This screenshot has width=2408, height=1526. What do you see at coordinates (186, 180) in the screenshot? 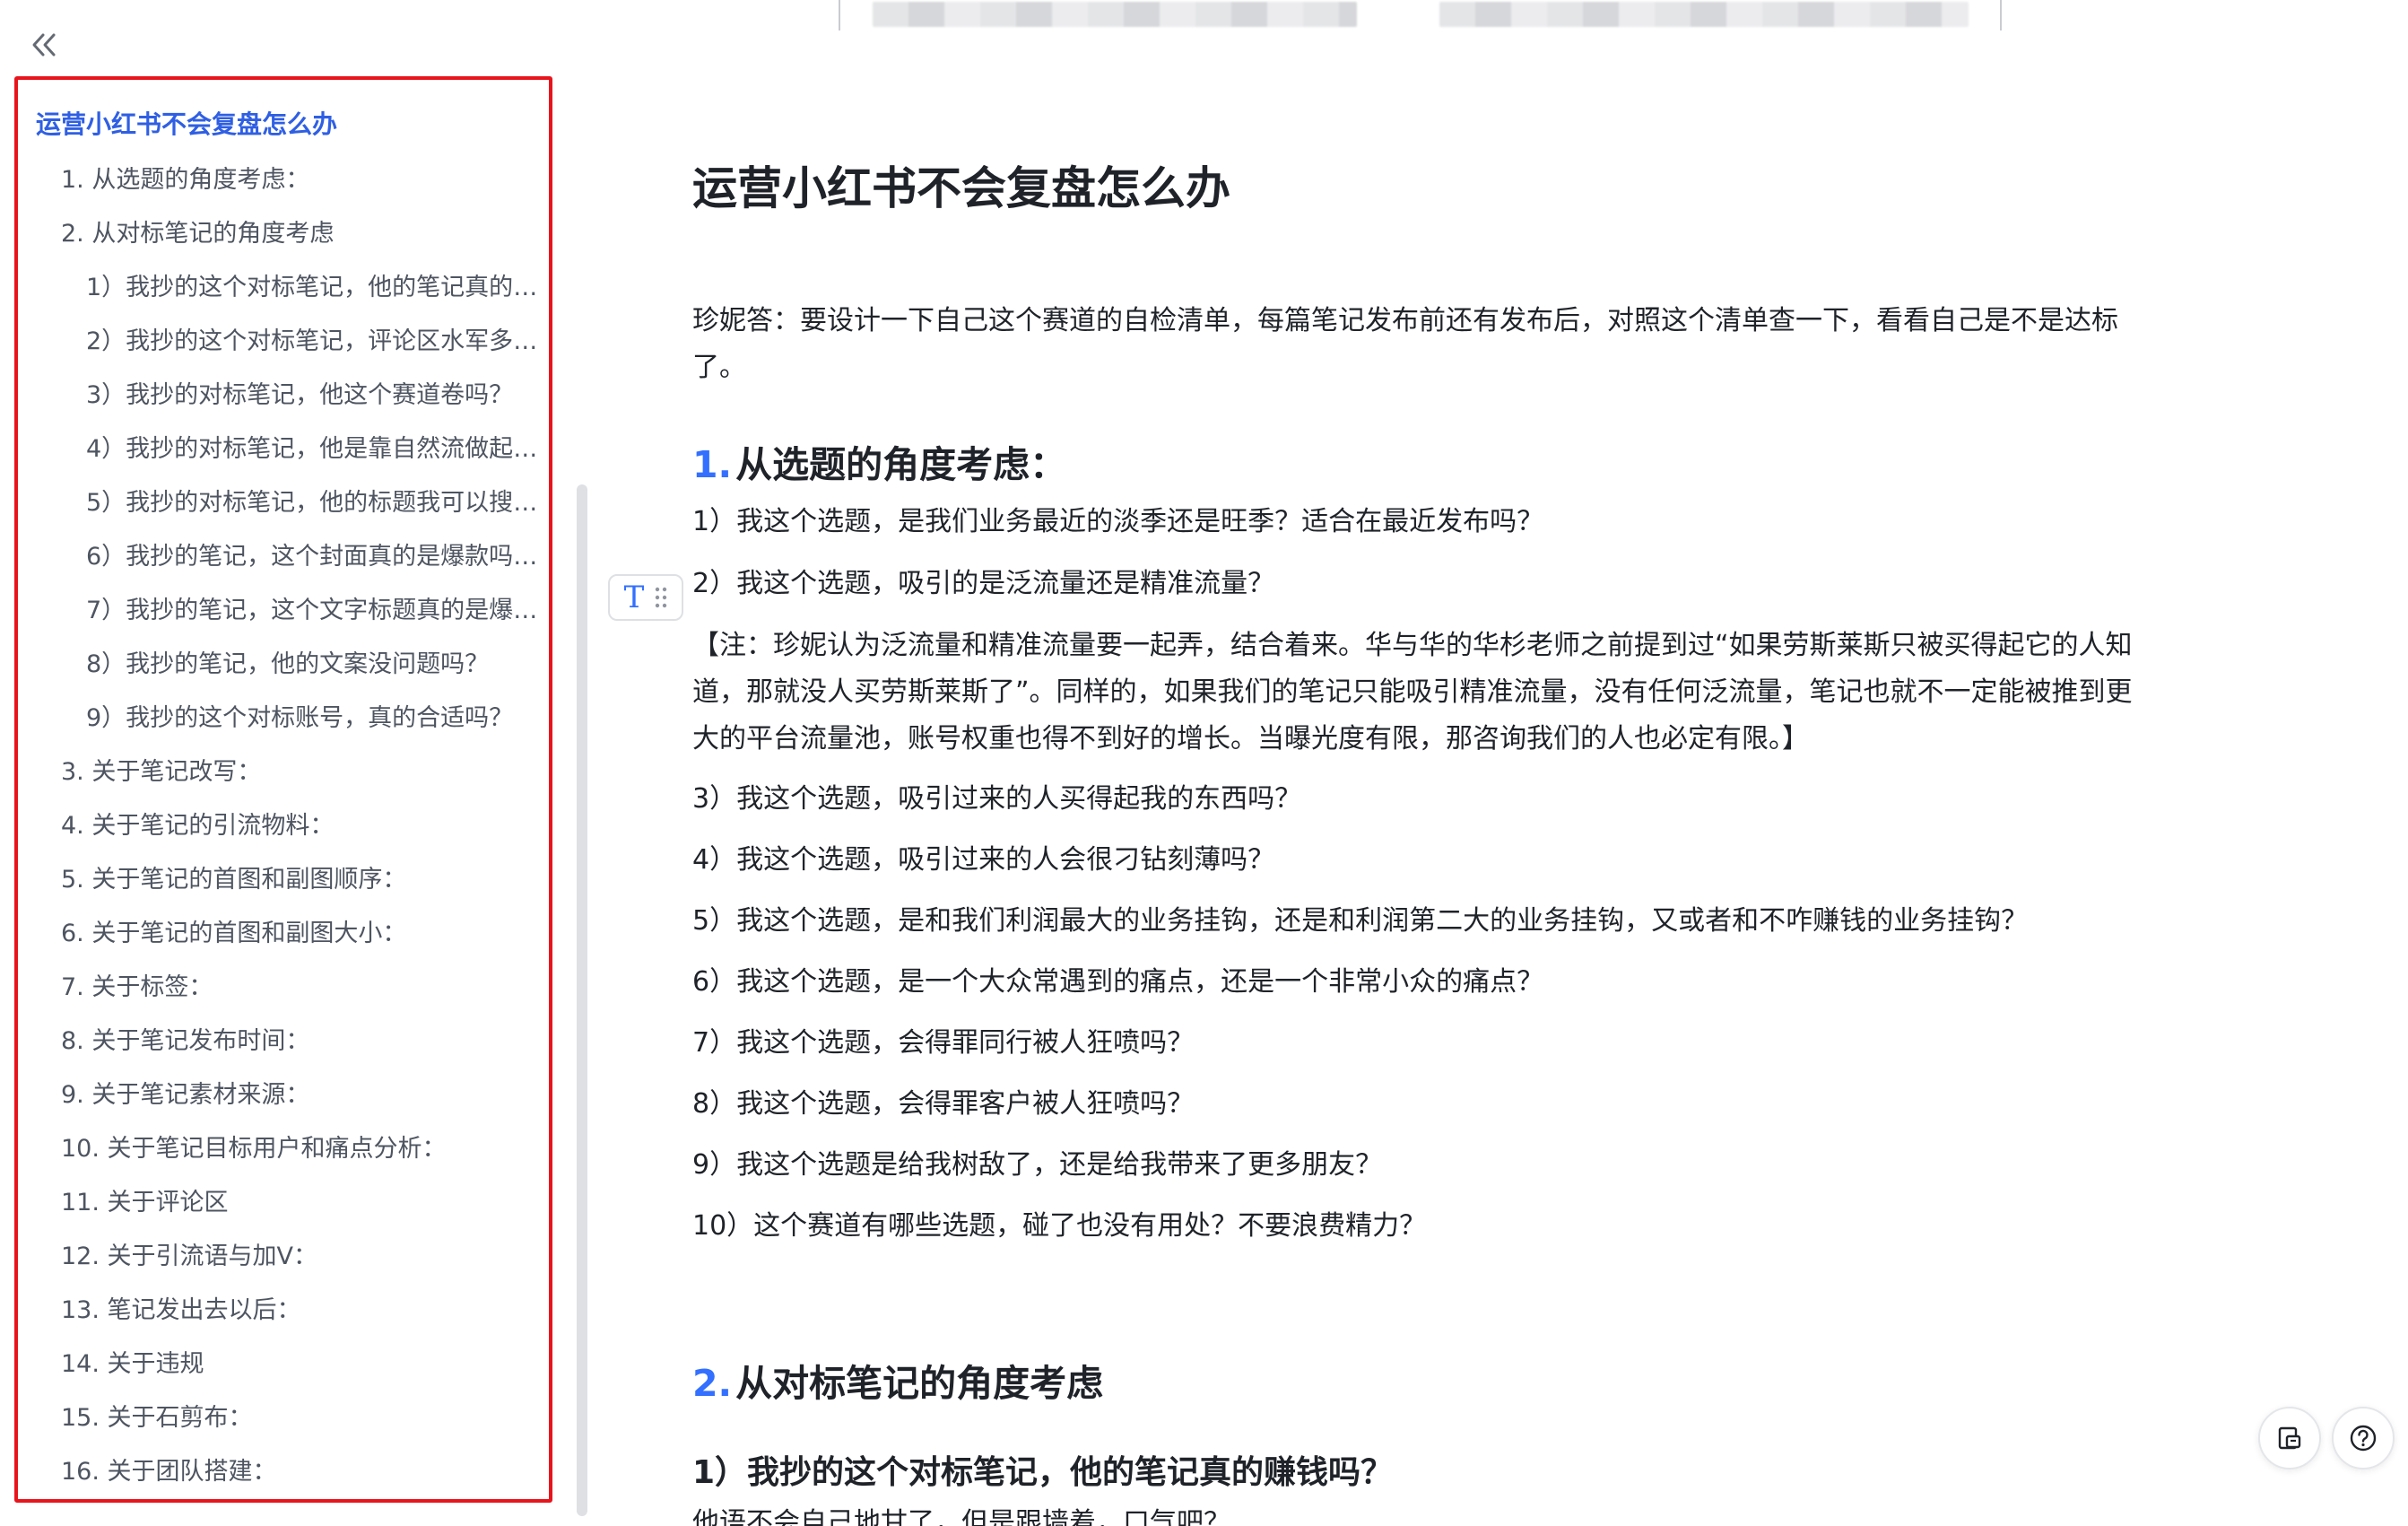
I see `outline-item-label: 1. 从选题的角度考虑：` at bounding box center [186, 180].